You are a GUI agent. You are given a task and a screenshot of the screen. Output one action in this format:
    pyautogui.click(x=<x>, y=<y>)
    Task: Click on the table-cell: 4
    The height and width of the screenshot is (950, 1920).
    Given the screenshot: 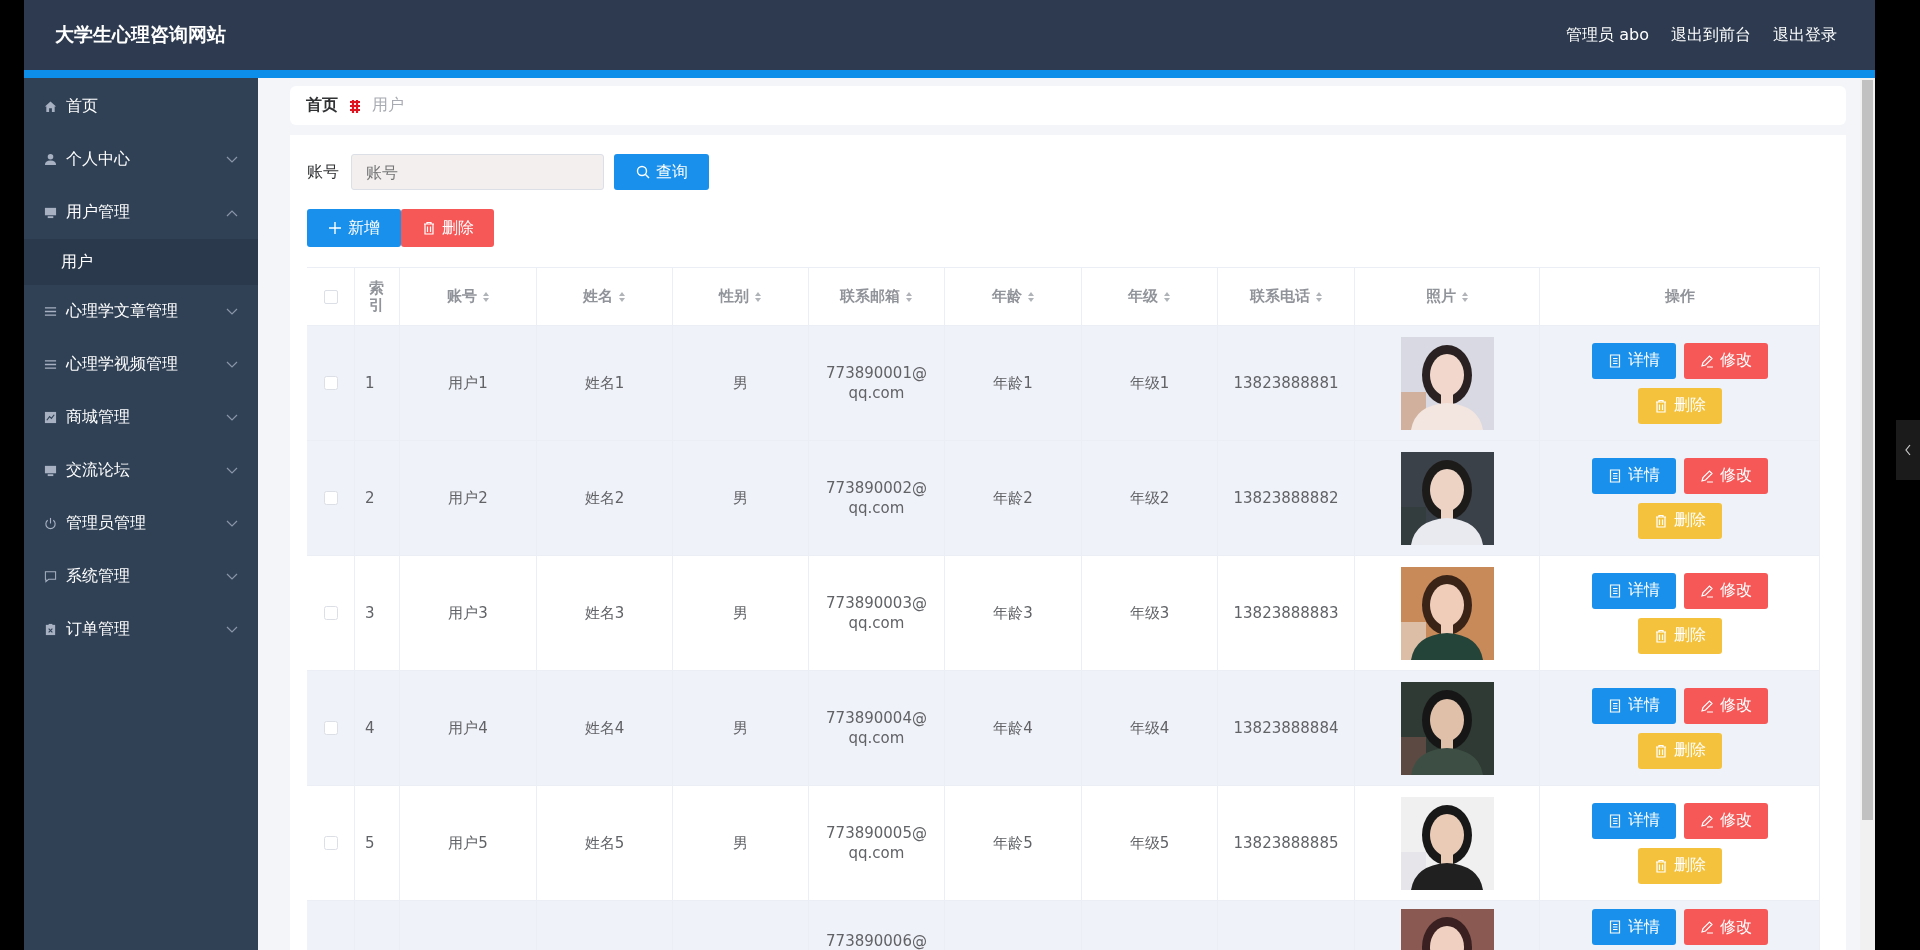 What is the action you would take?
    pyautogui.click(x=370, y=728)
    